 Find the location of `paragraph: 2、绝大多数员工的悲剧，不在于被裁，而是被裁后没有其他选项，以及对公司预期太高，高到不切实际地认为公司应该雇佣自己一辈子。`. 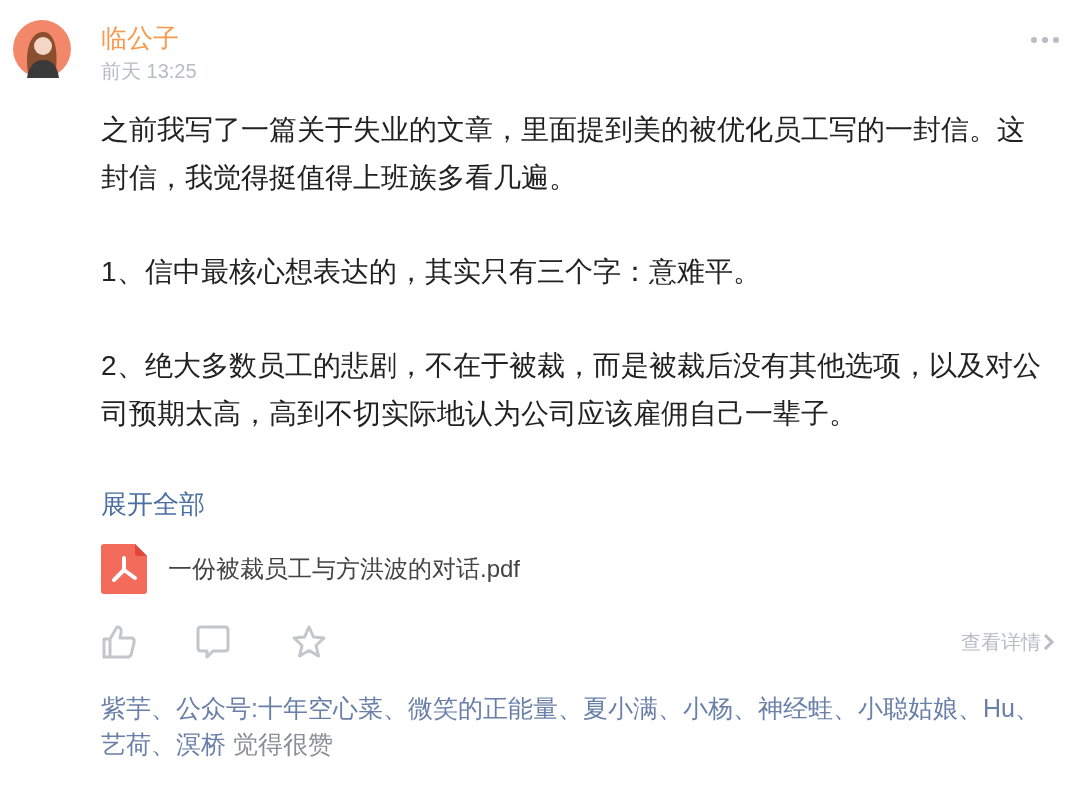

paragraph: 2、绝大多数员工的悲剧，不在于被裁，而是被裁后没有其他选项，以及对公司预期太高，高到不切实际地认为公司应该雇佣自己一辈子。 is located at coordinates (571, 390).